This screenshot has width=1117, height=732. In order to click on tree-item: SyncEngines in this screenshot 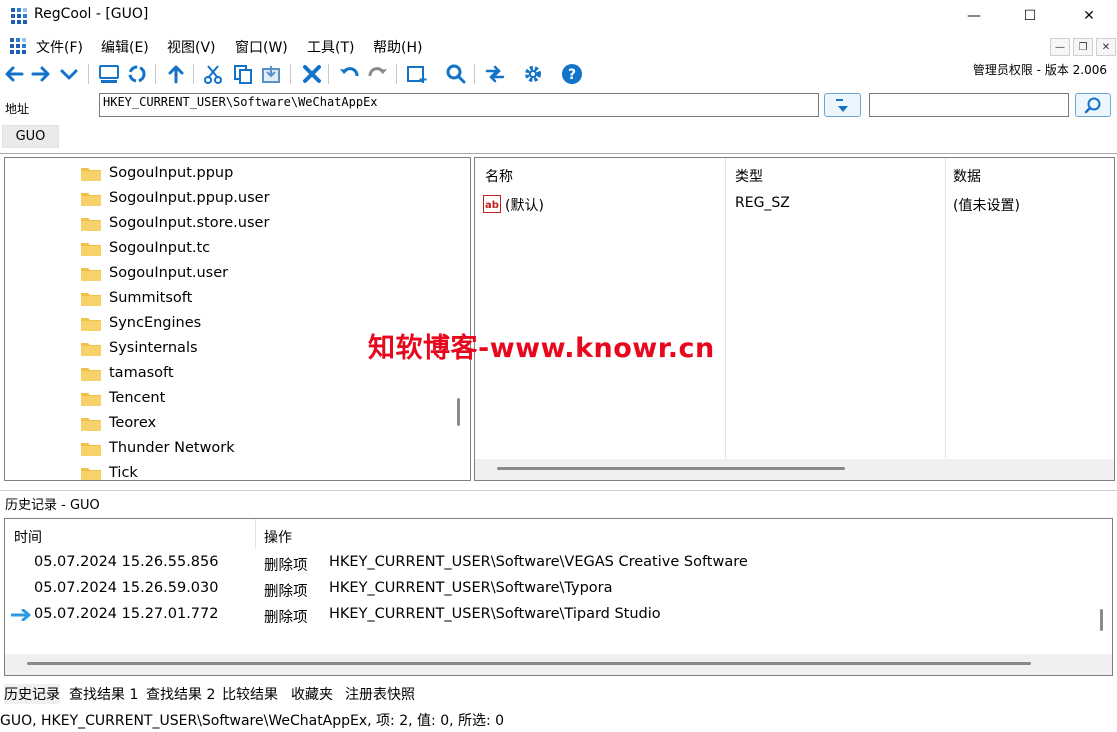, I will do `click(141, 323)`.